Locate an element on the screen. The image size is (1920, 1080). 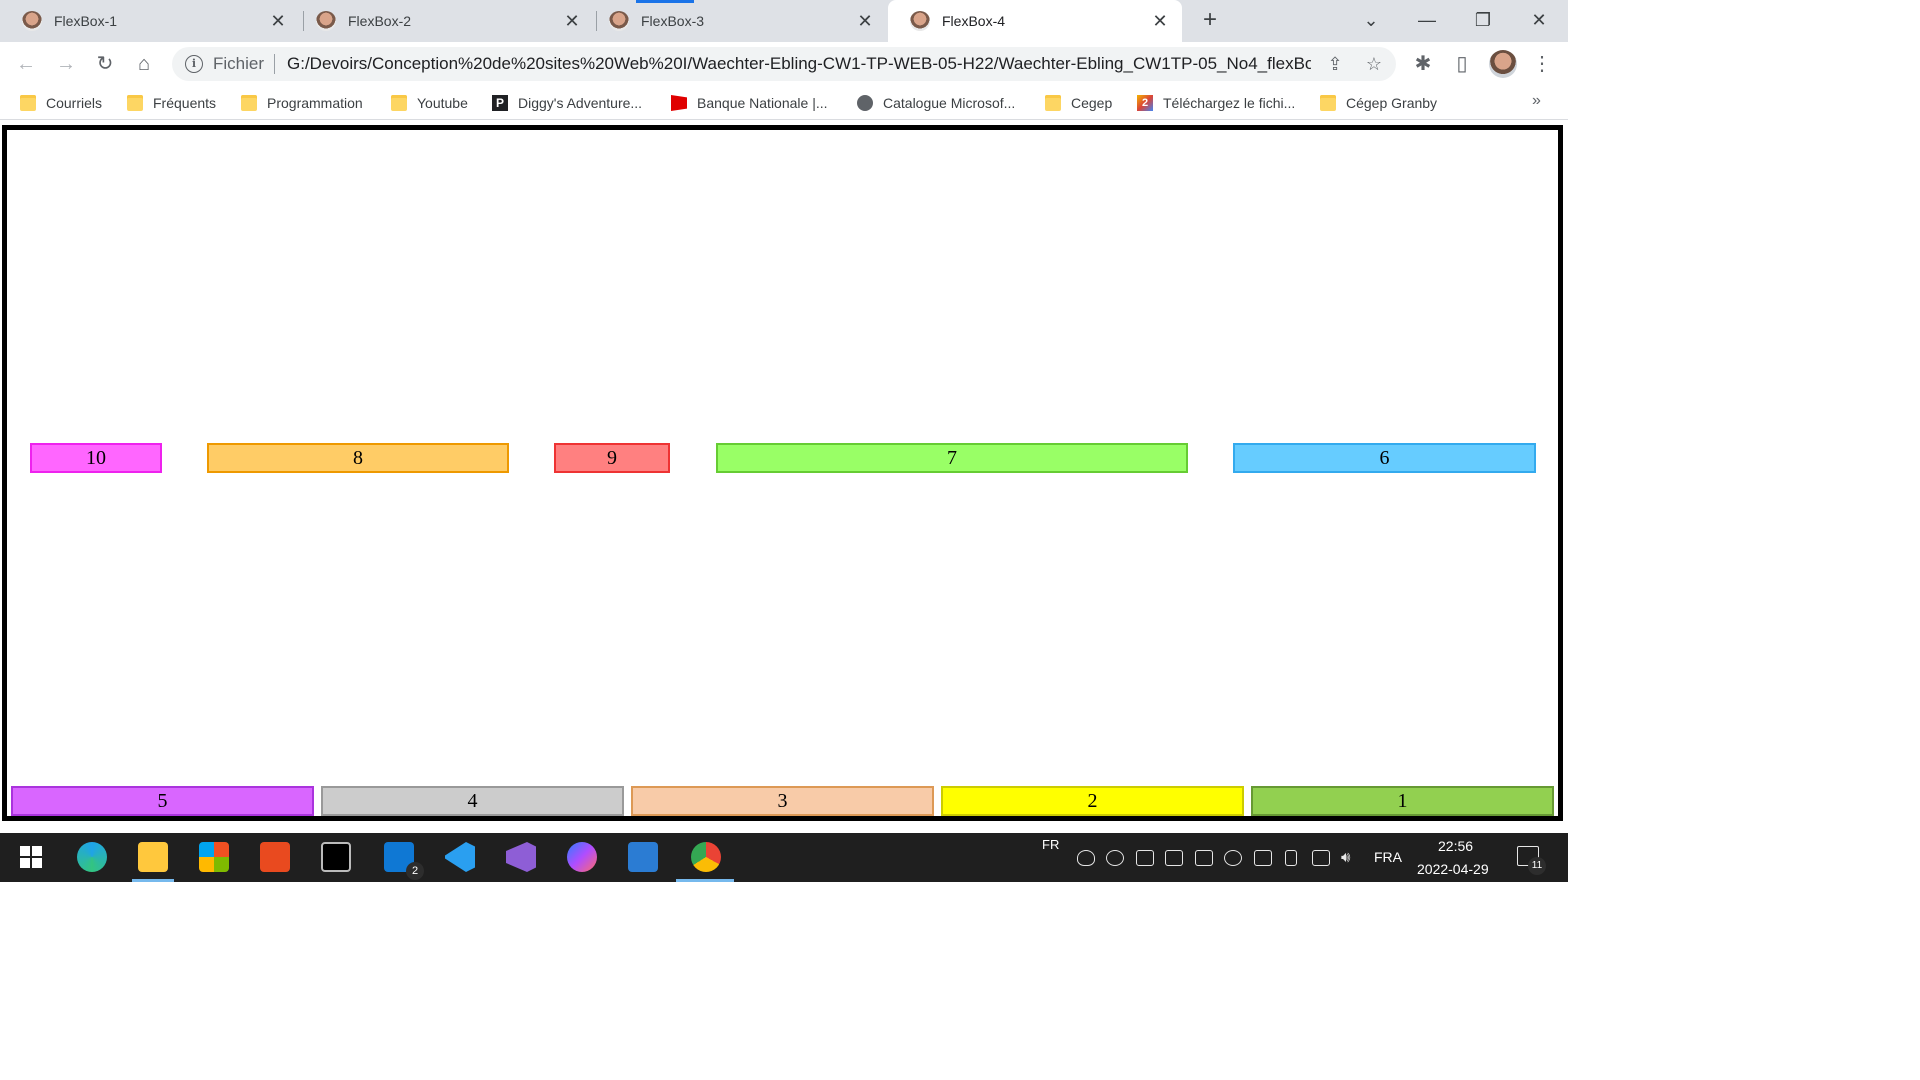
clock-time: 22:56 is located at coordinates (1455, 846).